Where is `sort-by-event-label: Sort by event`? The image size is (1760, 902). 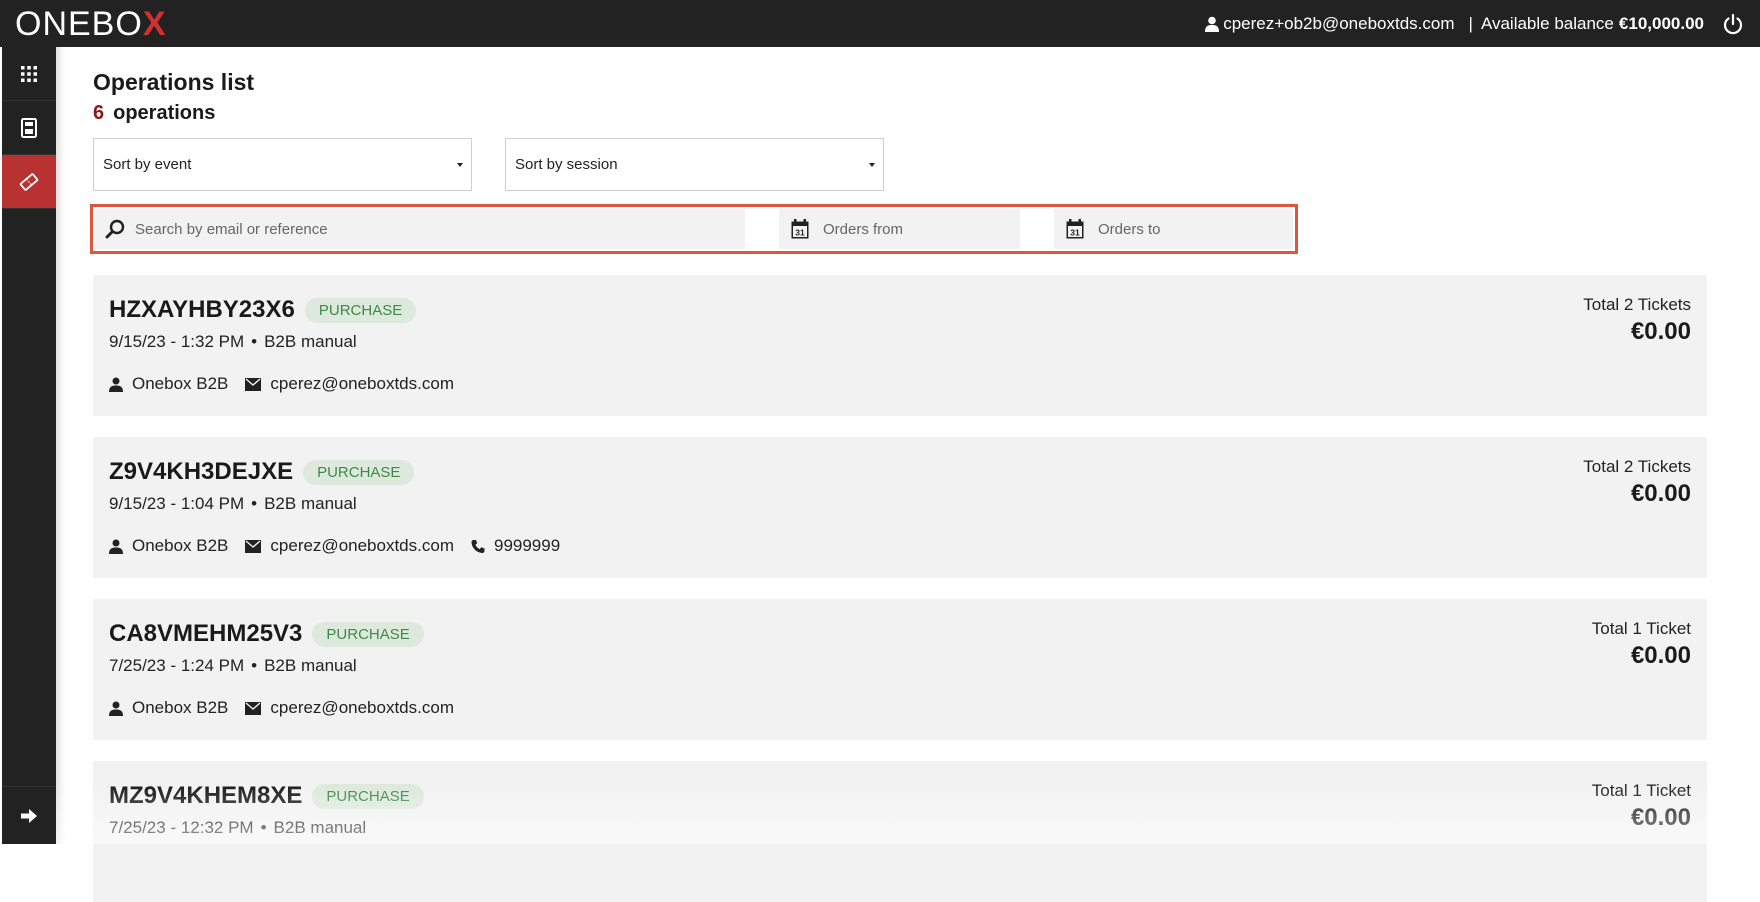
sort-by-event-label: Sort by event is located at coordinates (147, 164).